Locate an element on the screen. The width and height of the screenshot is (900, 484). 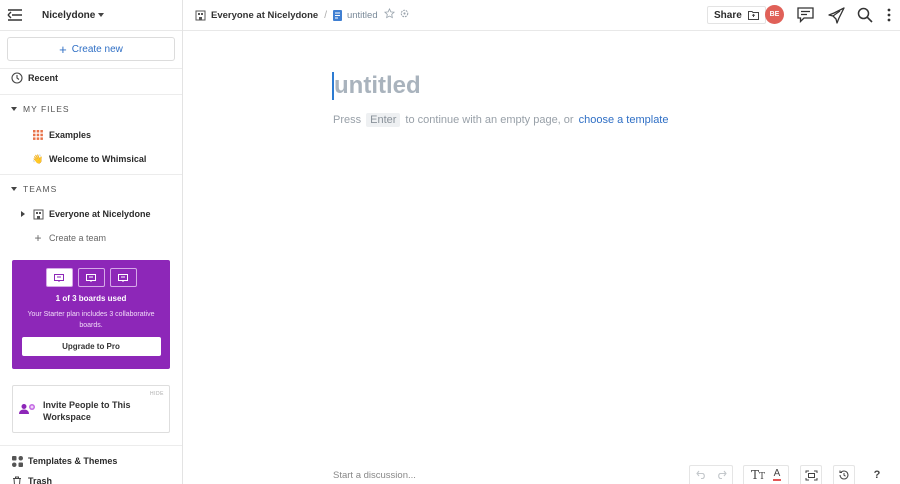
search-icon is located at coordinates (865, 15).